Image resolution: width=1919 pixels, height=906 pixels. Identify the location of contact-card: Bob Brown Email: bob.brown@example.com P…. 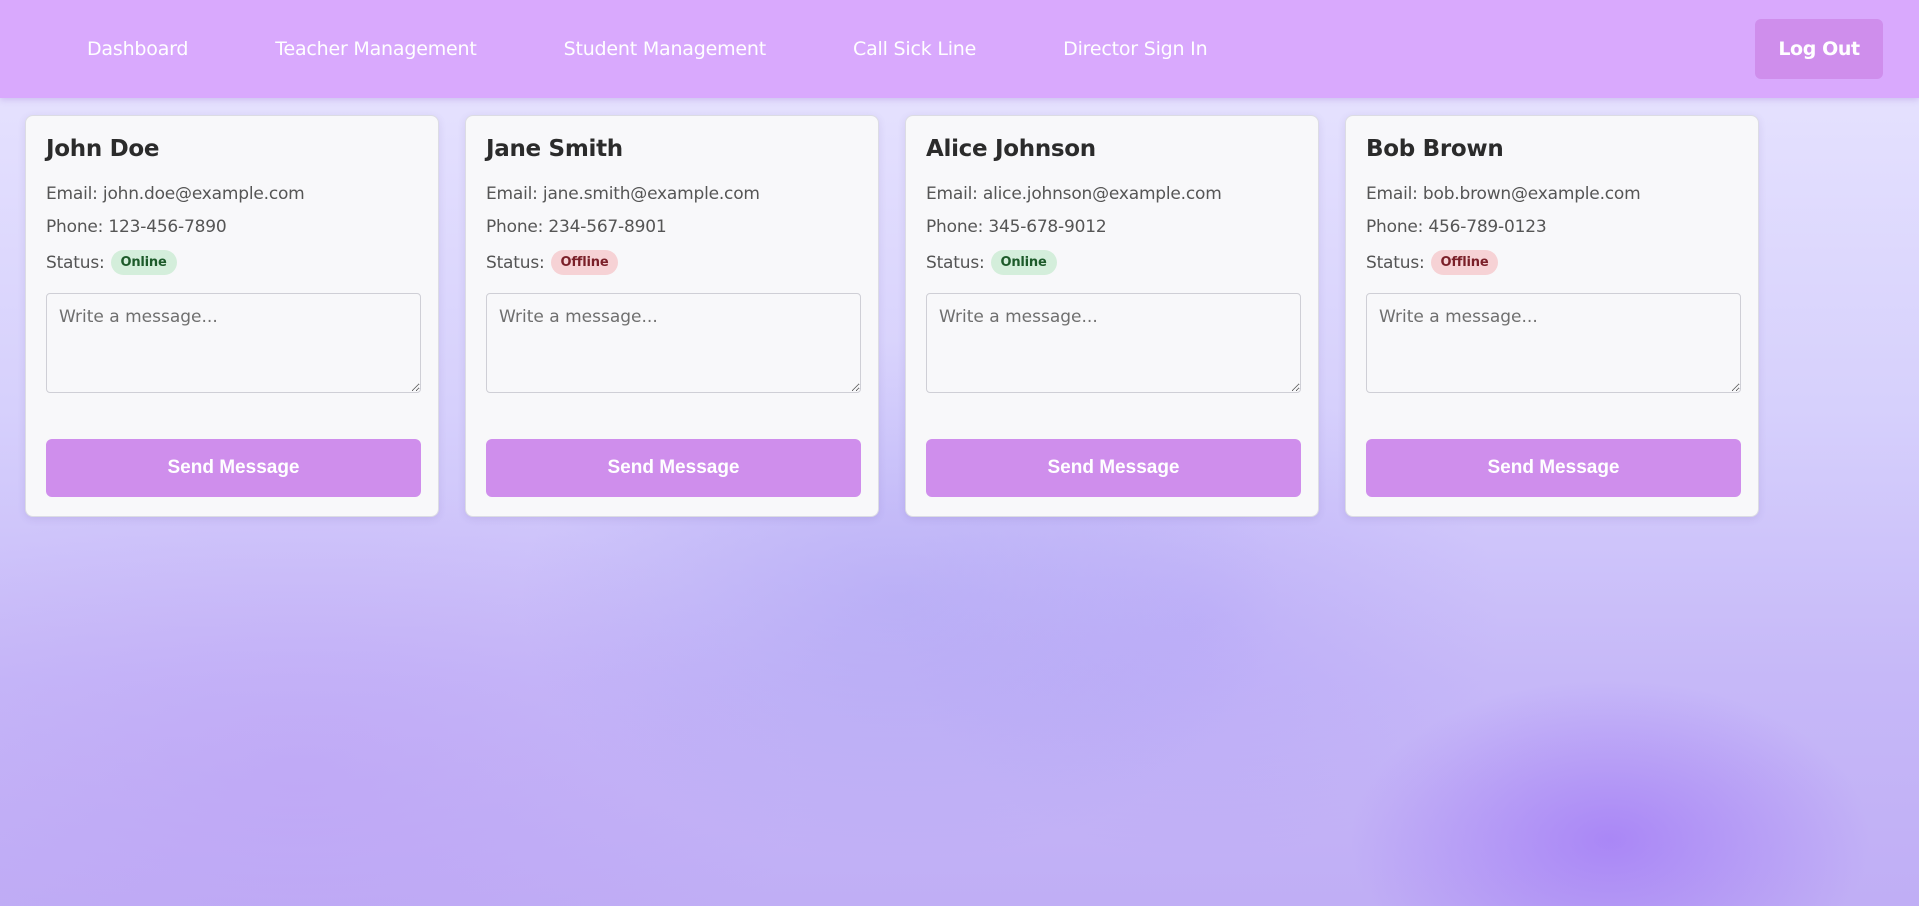
(1552, 316).